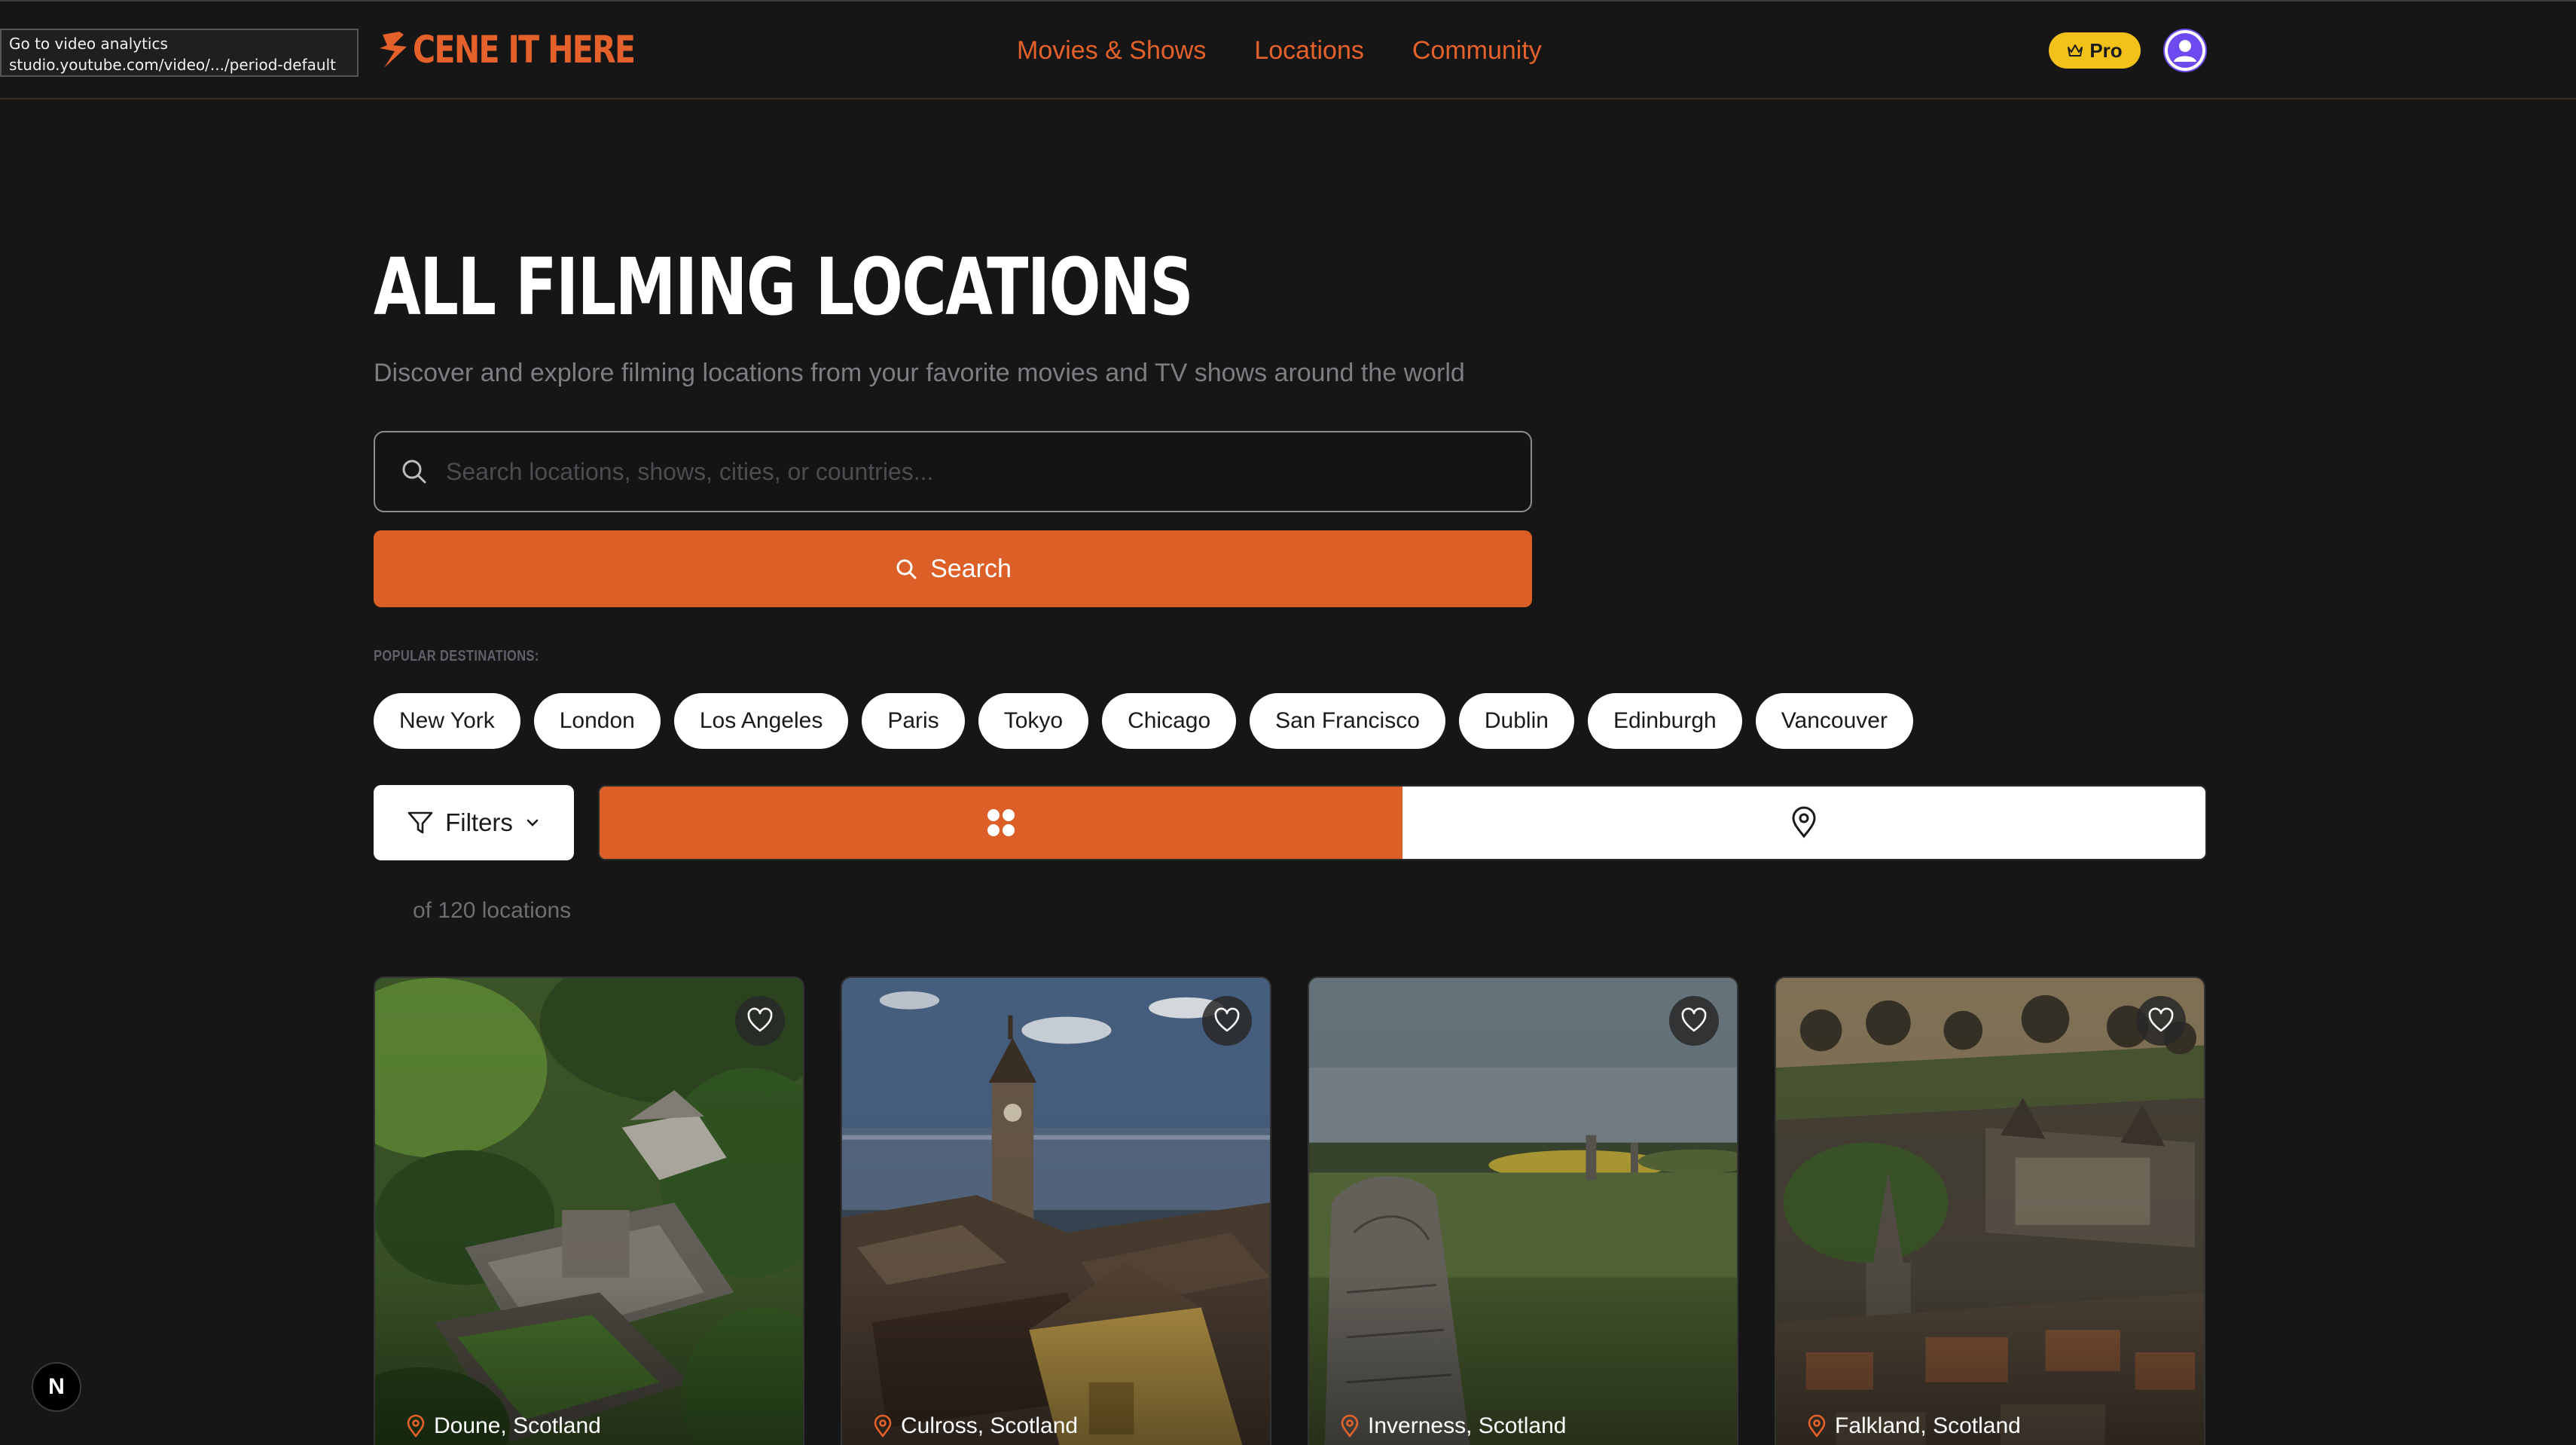 The width and height of the screenshot is (2576, 1445). I want to click on logo-text: CENE IT HERE, so click(525, 50).